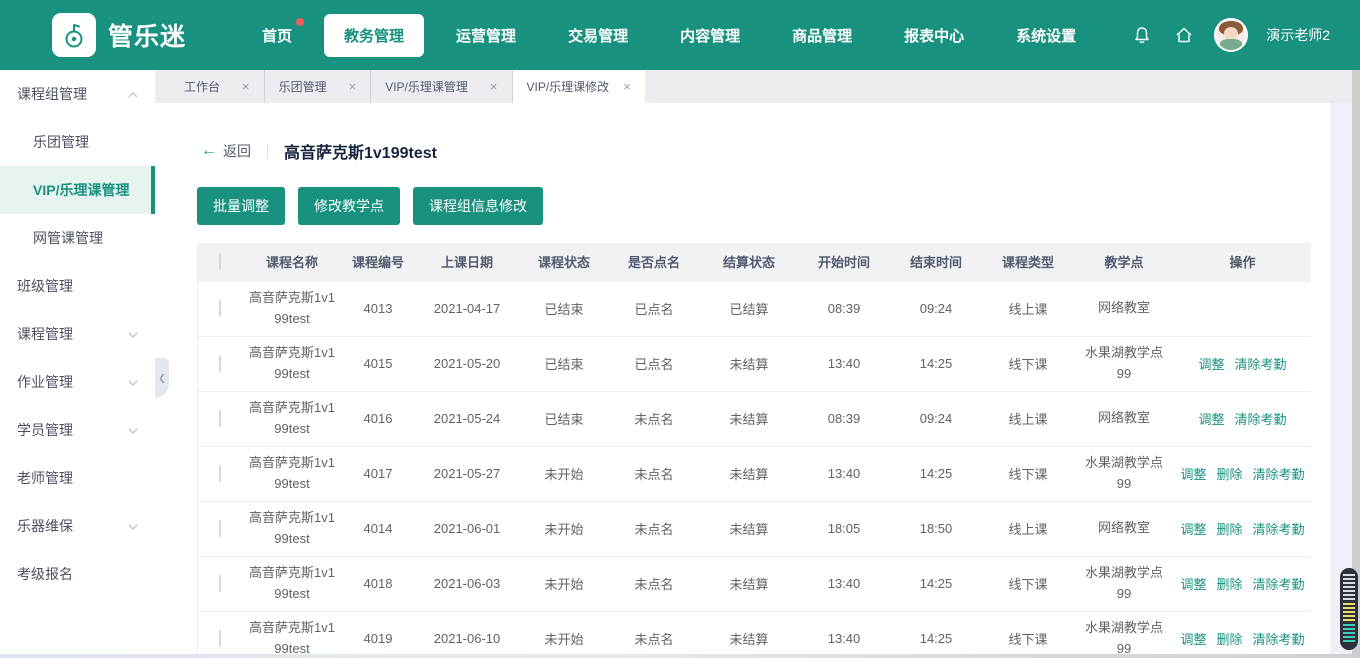 The image size is (1360, 658). I want to click on column-header-rollcall: 是否点名, so click(654, 262).